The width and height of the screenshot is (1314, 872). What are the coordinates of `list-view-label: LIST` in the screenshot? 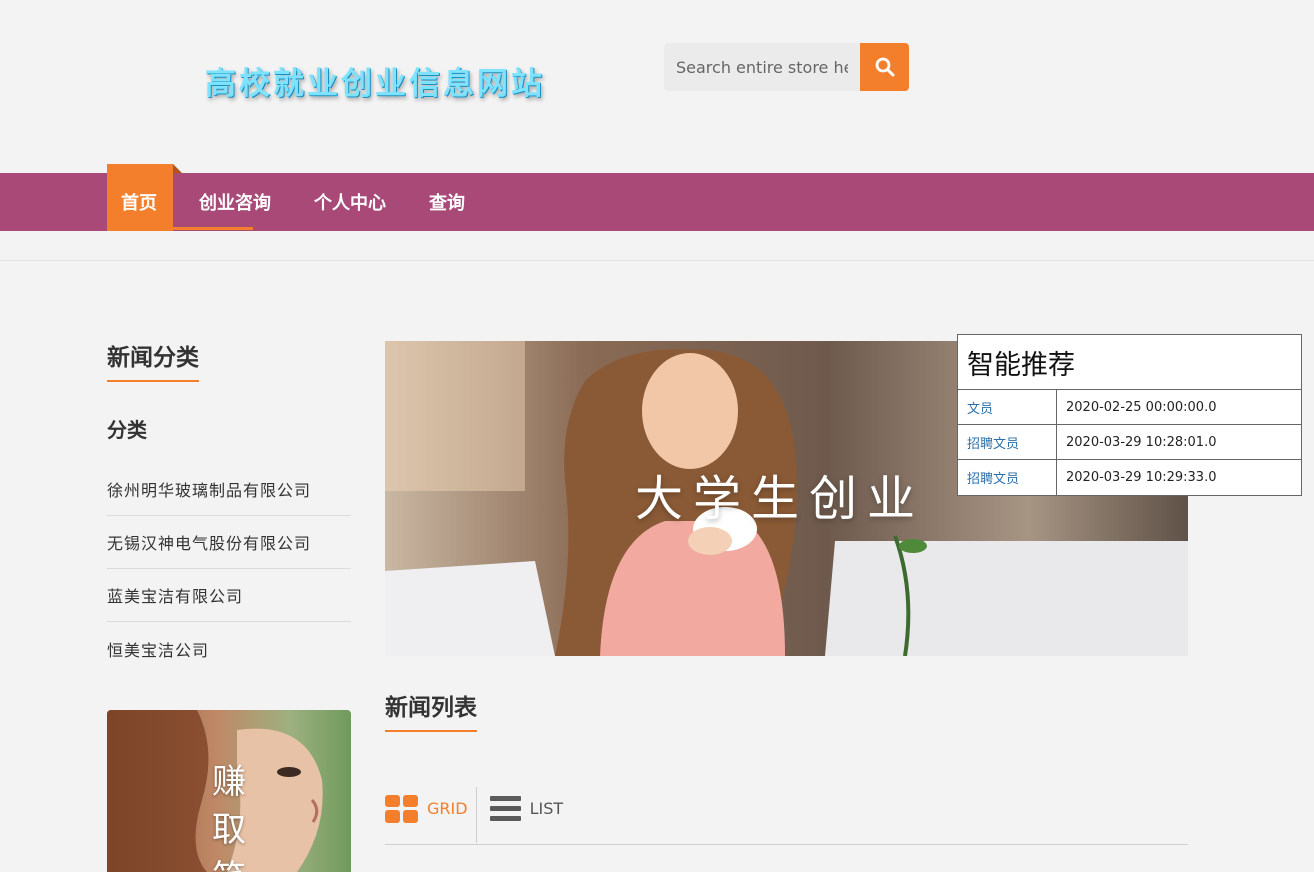 It's located at (546, 808).